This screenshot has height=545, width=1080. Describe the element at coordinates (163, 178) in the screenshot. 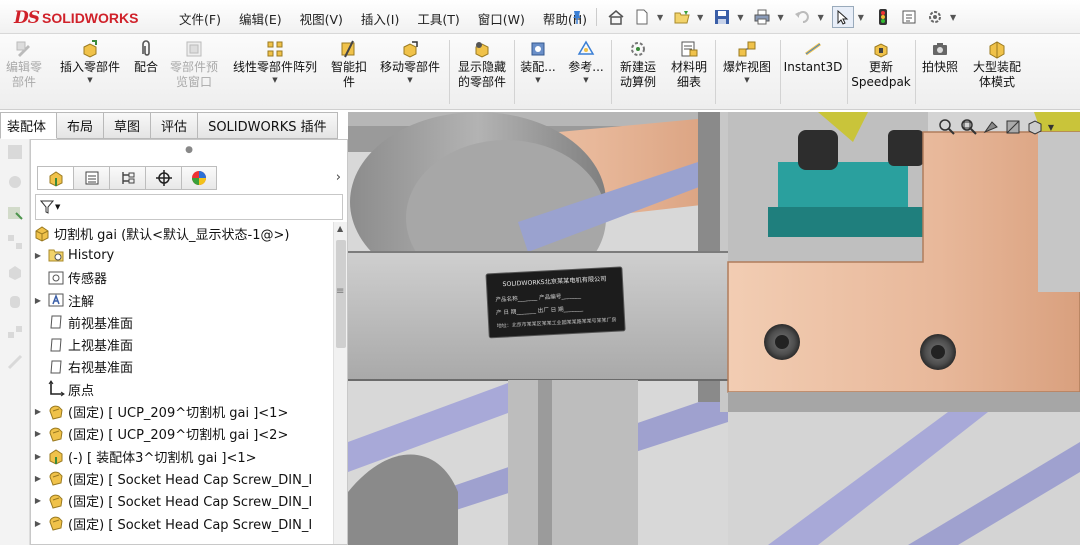

I see `dimxpertmanager-tab-icon` at that location.